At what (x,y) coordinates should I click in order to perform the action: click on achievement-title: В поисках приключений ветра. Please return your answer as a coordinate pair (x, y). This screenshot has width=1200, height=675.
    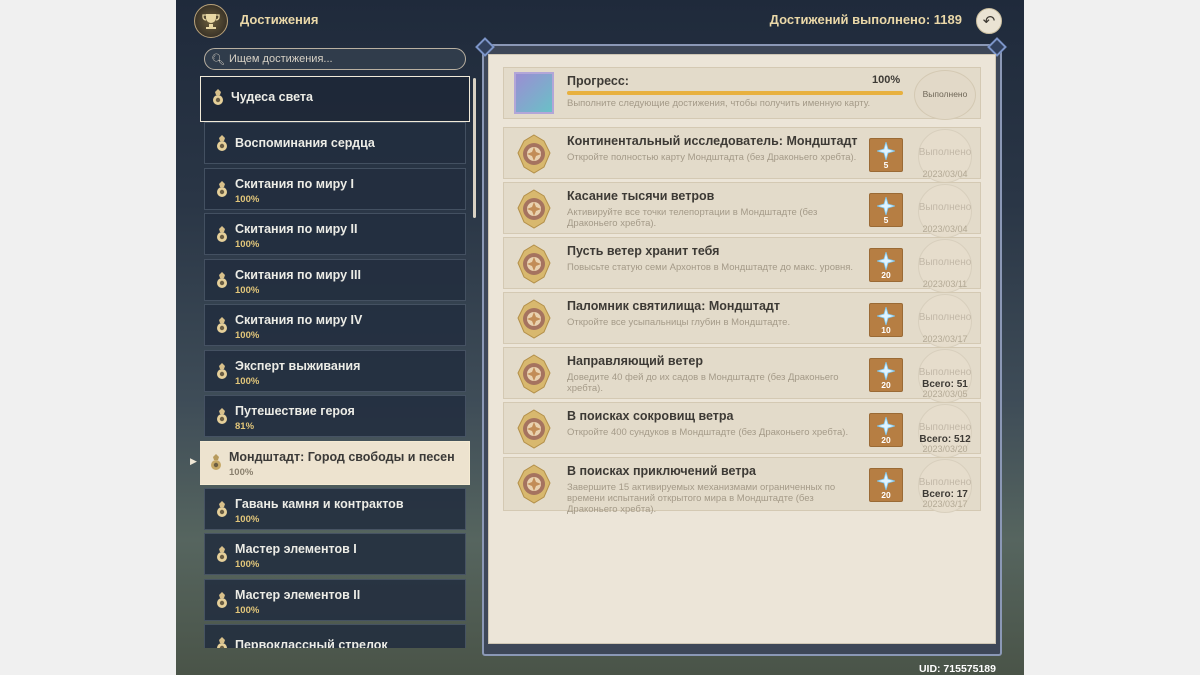
    Looking at the image, I should click on (661, 471).